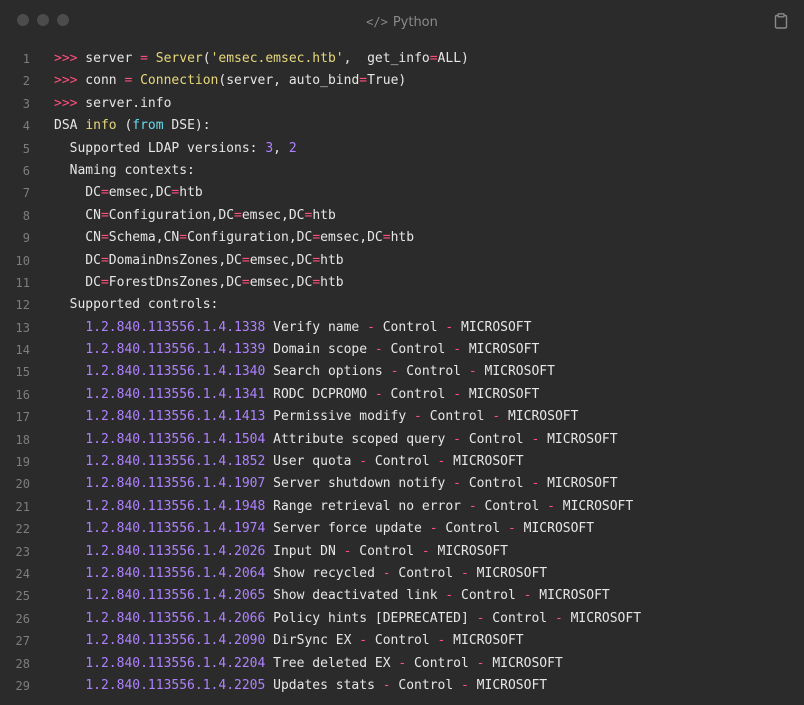 This screenshot has width=804, height=705. I want to click on line-number: 29, so click(22, 685).